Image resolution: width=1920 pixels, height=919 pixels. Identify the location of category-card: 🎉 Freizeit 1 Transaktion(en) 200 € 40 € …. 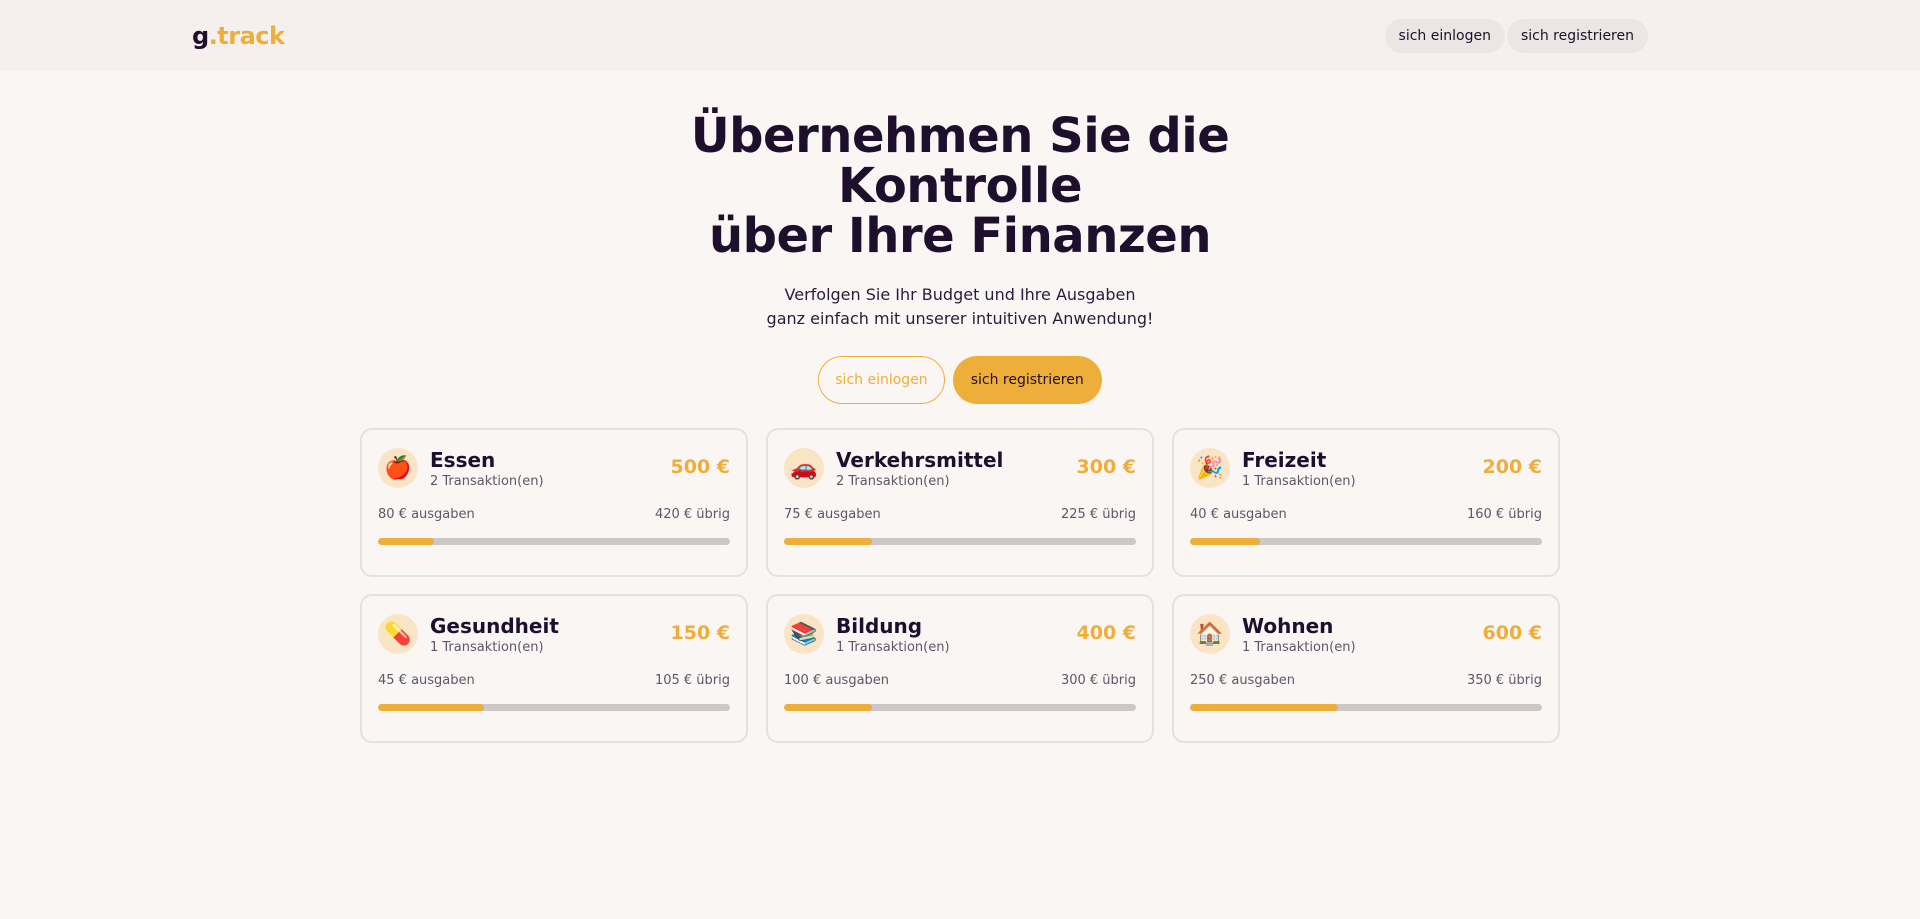
(1366, 502).